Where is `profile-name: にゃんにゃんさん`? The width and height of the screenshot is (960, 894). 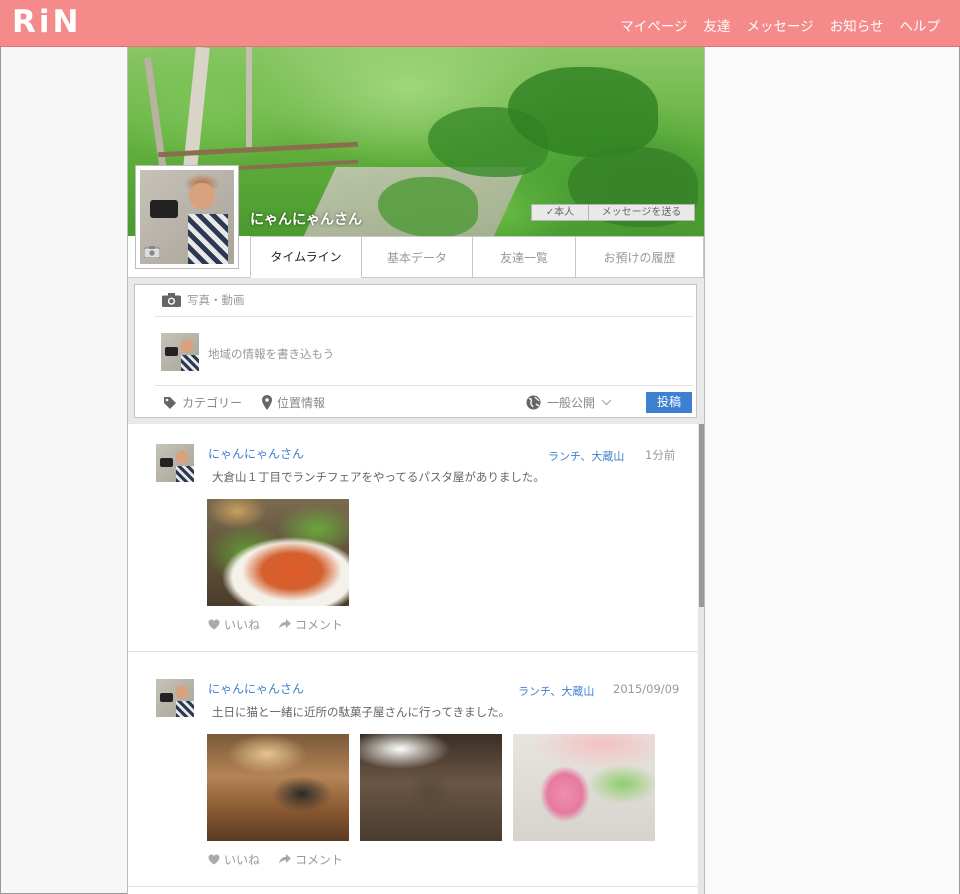
profile-name: にゃんにゃんさん is located at coordinates (306, 220).